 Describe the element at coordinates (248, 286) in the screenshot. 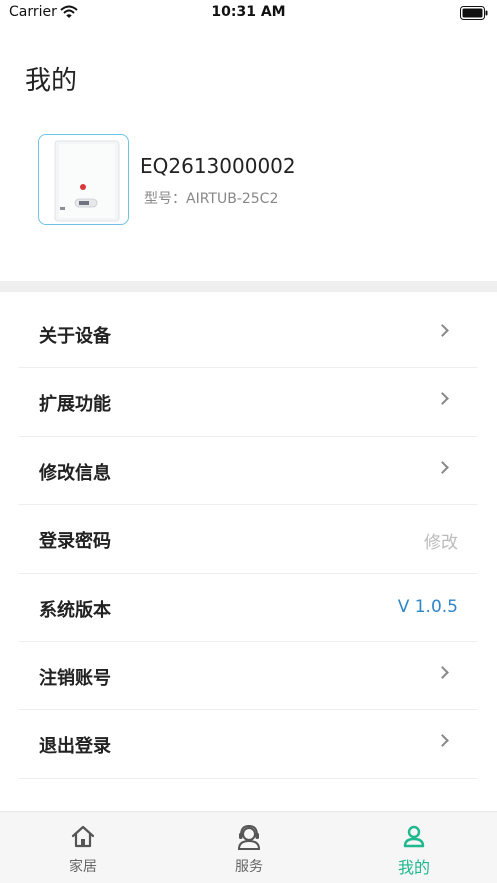

I see `section-divider` at that location.